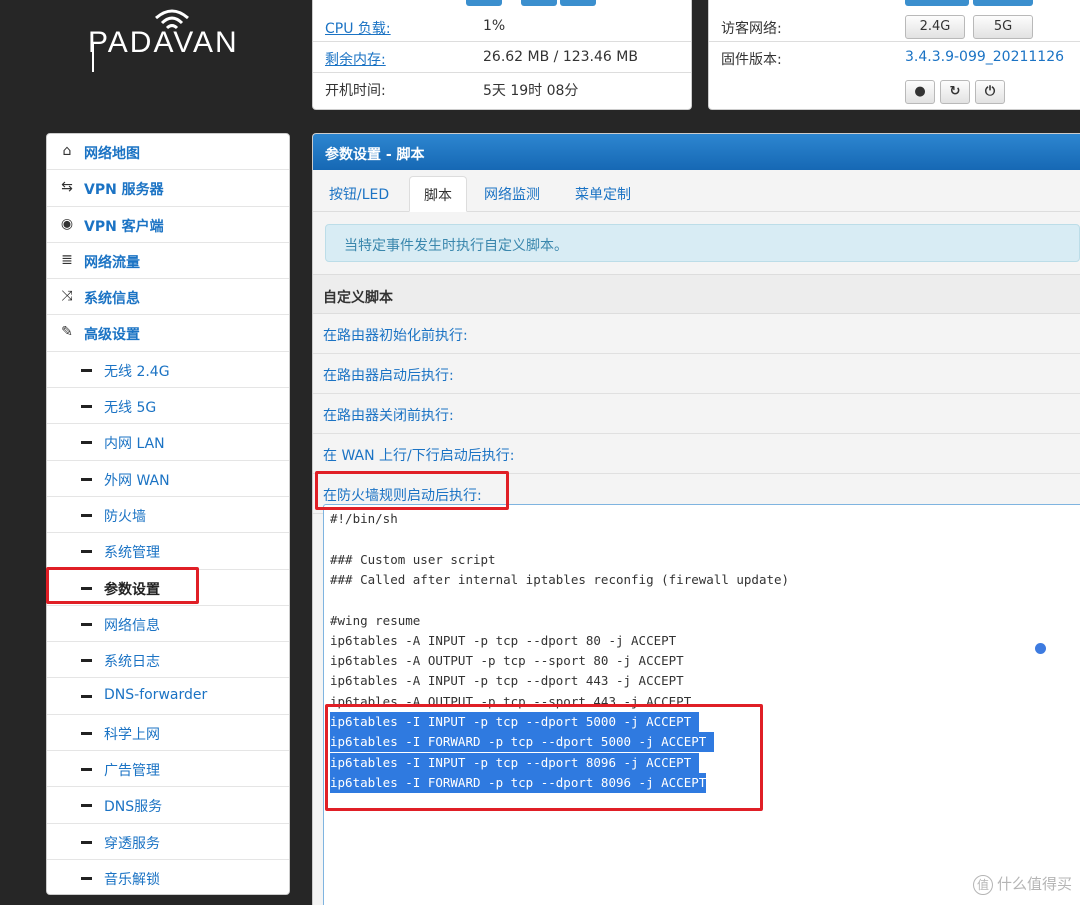  I want to click on free-memory-row: 剩余内存: 26.62 MB / 123.46 MB, so click(502, 58).